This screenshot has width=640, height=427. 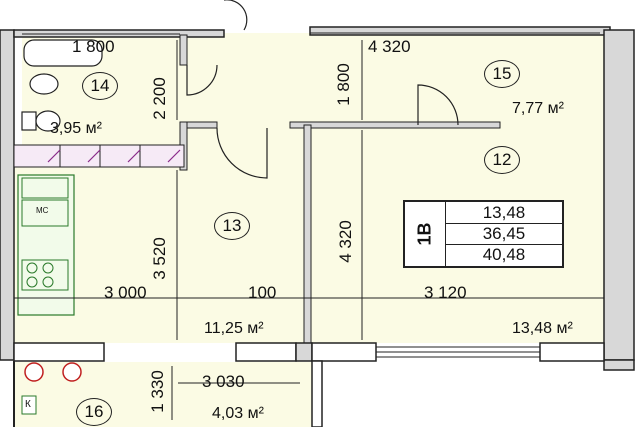 I want to click on dim-top-right: 4 320, so click(x=389, y=46).